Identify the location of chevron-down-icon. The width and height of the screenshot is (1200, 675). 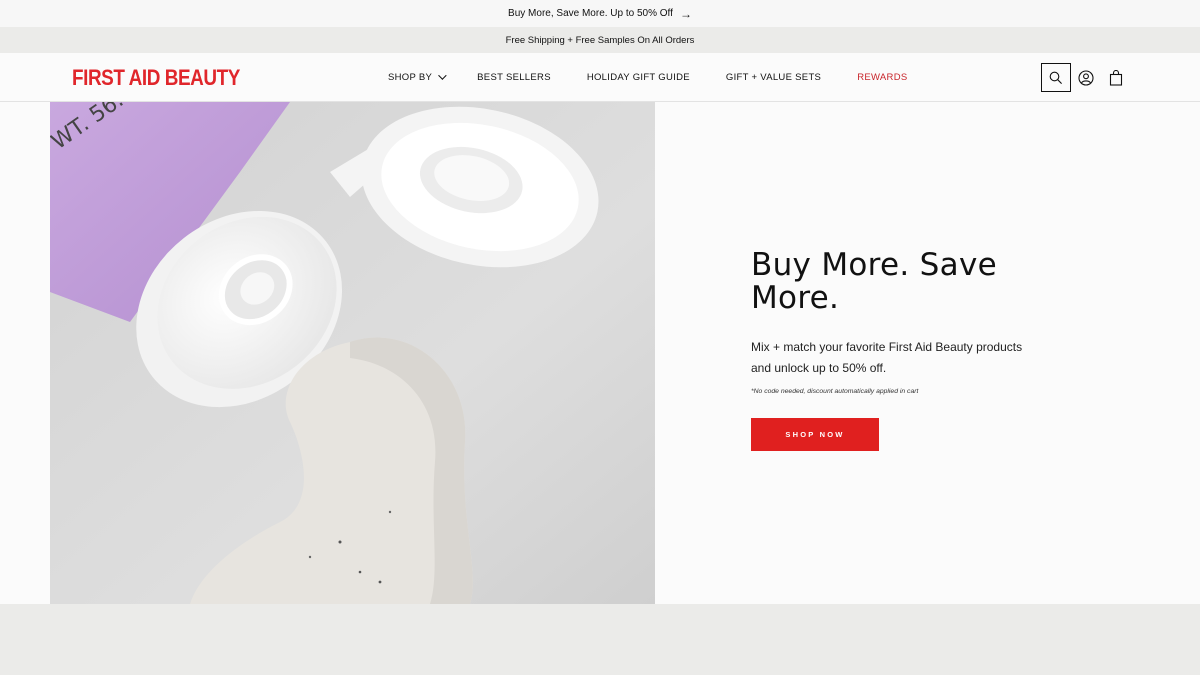
(442, 75).